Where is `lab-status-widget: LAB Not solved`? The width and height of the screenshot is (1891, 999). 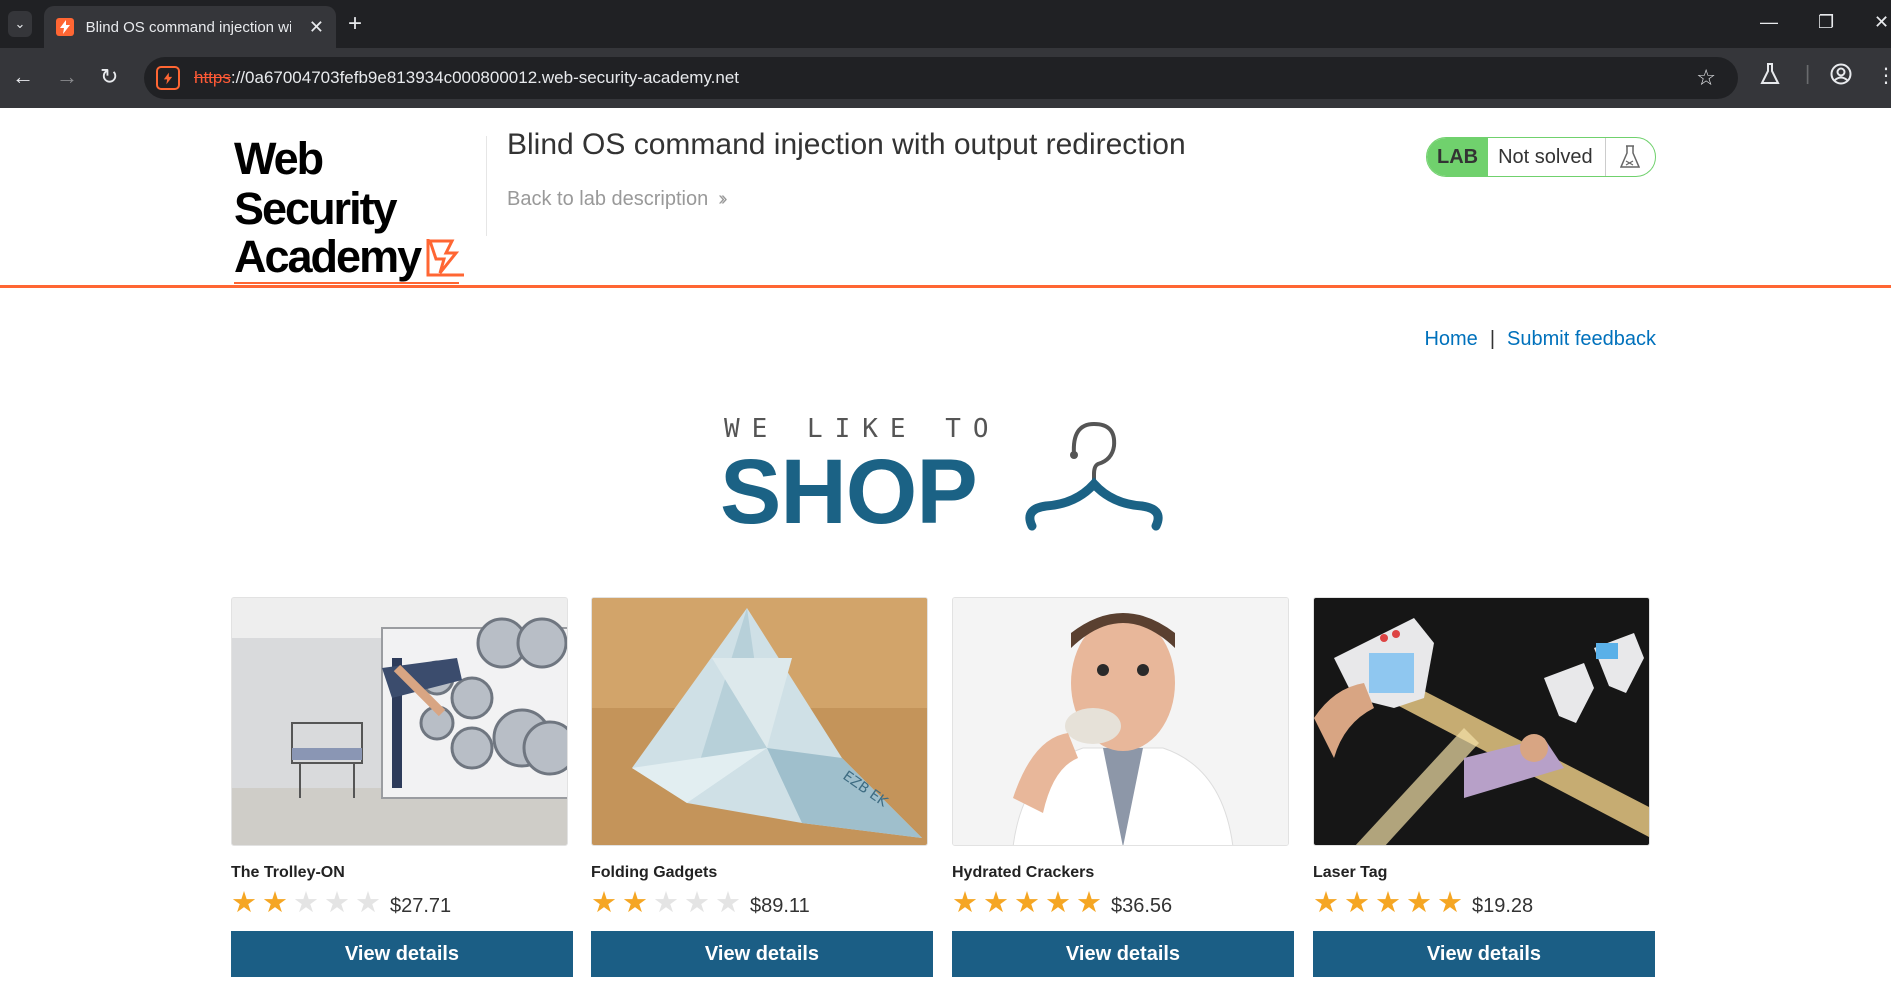 lab-status-widget: LAB Not solved is located at coordinates (1541, 157).